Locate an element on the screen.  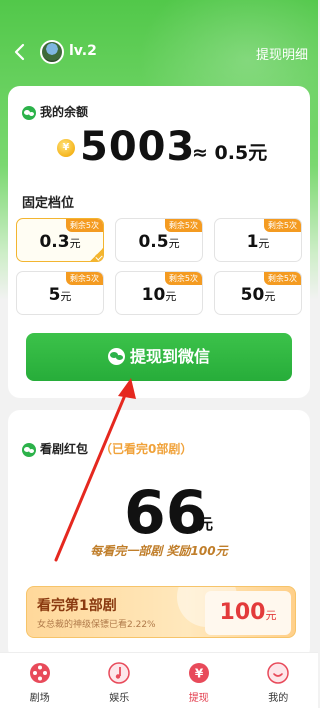
drama-title: 看剧红包 is located at coordinates (55, 448).